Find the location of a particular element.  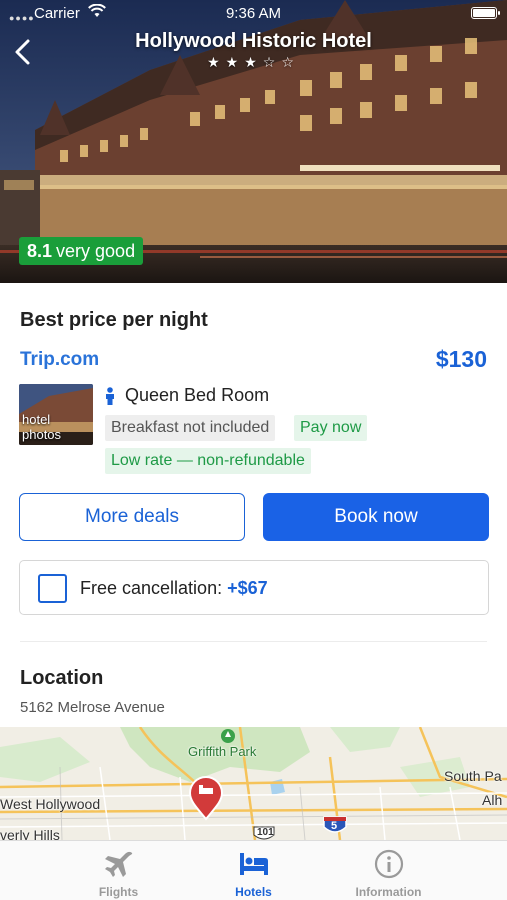

map-label-south-pasadena: South Pa is located at coordinates (473, 776).